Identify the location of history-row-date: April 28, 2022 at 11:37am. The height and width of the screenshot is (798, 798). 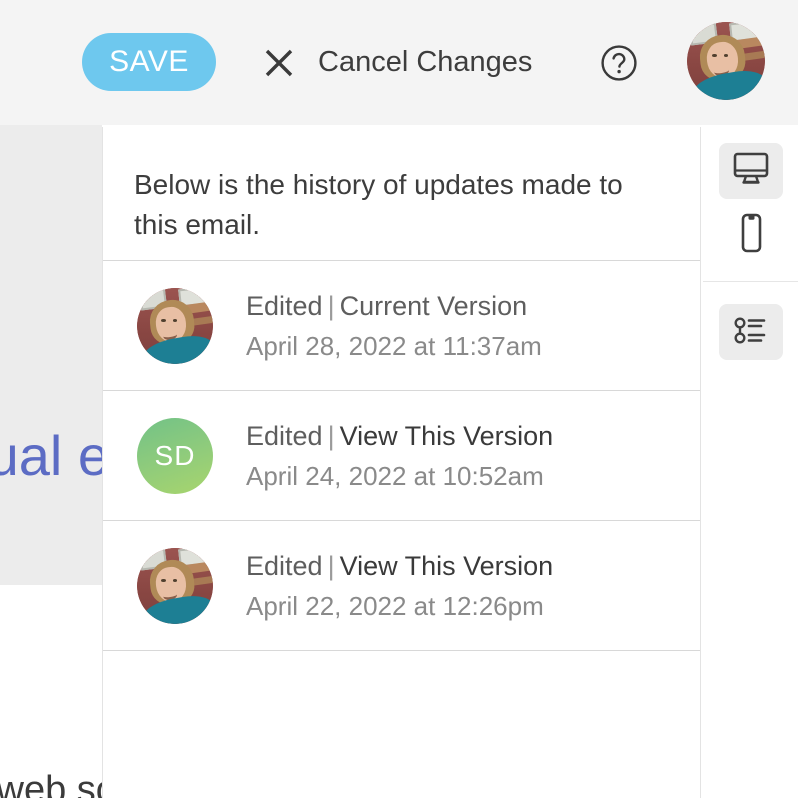
(394, 346).